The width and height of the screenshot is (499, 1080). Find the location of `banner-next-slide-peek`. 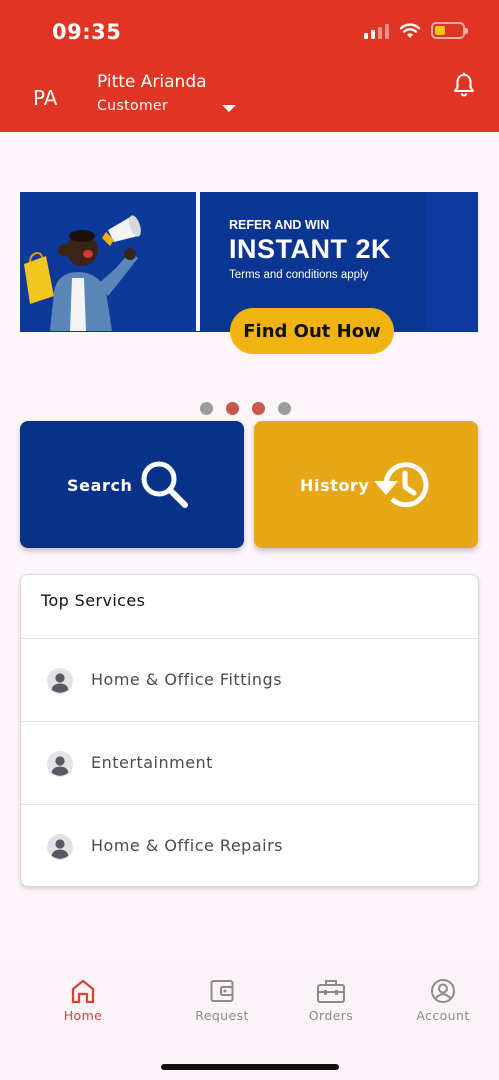

banner-next-slide-peek is located at coordinates (452, 261).